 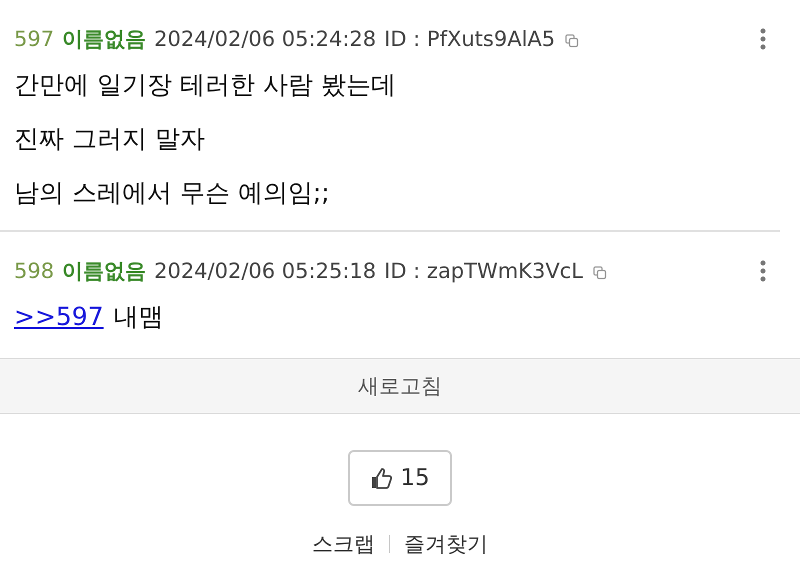 I want to click on like-button: 15, so click(x=400, y=478).